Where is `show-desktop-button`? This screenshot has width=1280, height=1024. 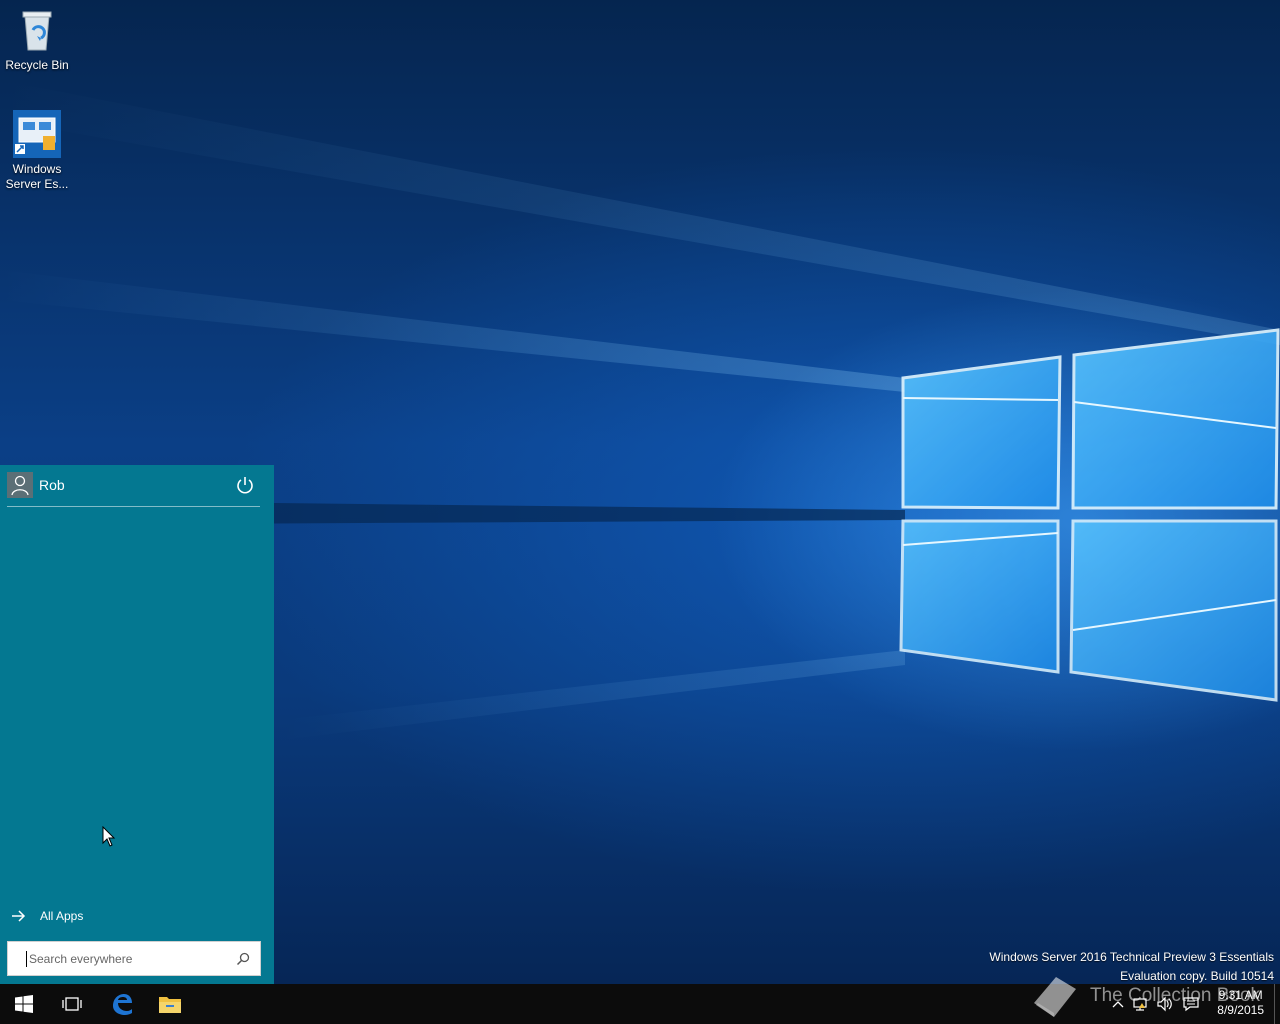
show-desktop-button is located at coordinates (1277, 1004).